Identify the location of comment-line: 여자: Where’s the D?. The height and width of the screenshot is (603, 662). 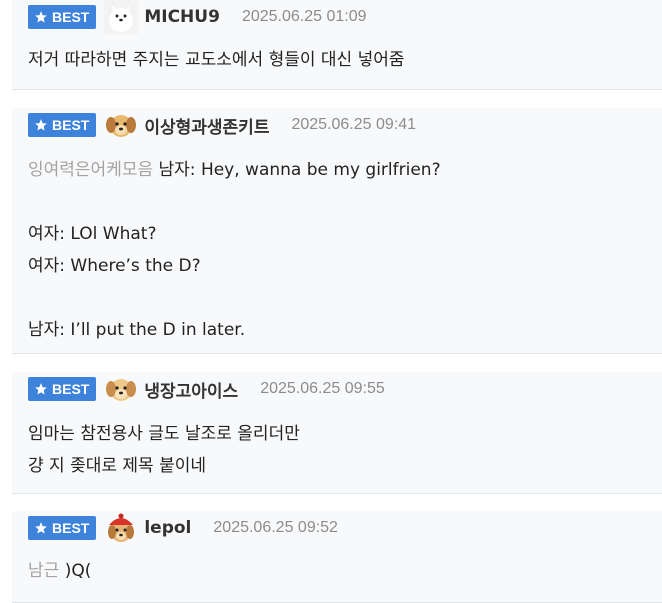
(114, 266).